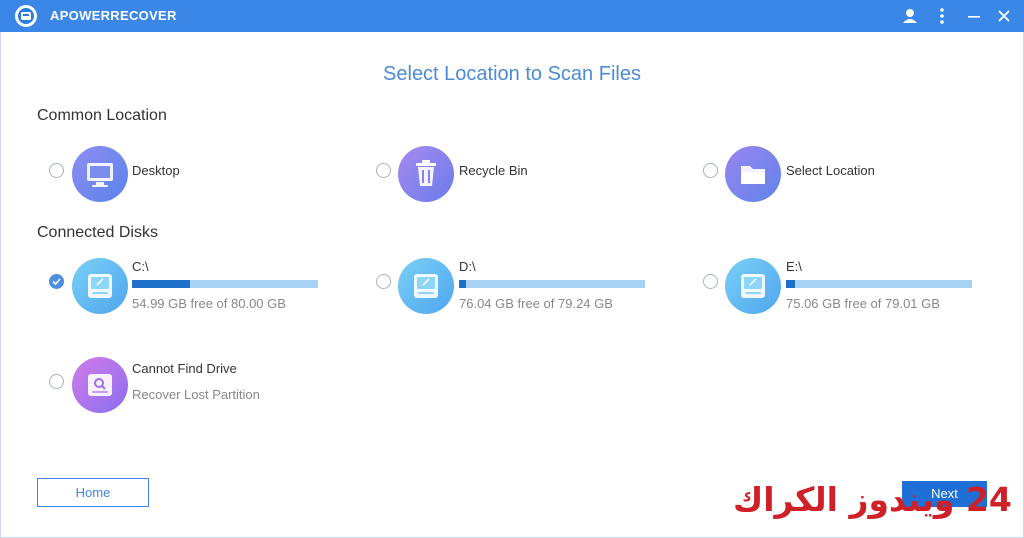 This screenshot has width=1024, height=538. Describe the element at coordinates (536, 303) in the screenshot. I see `disk-d-free-space: 76.04 GB free of 79.24 GB` at that location.